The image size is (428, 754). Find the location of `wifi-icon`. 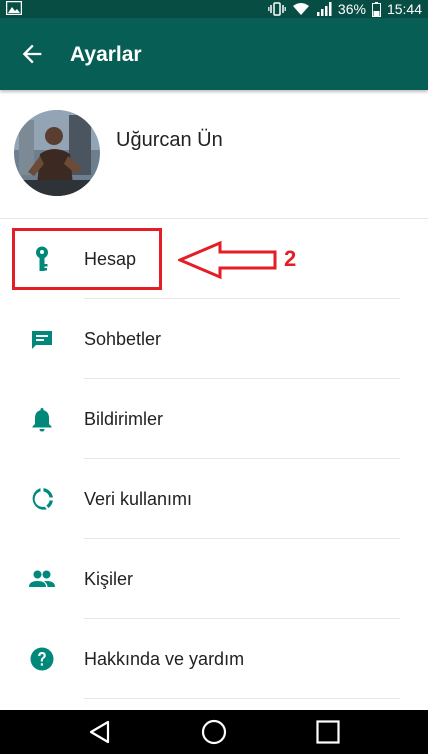

wifi-icon is located at coordinates (300, 9).